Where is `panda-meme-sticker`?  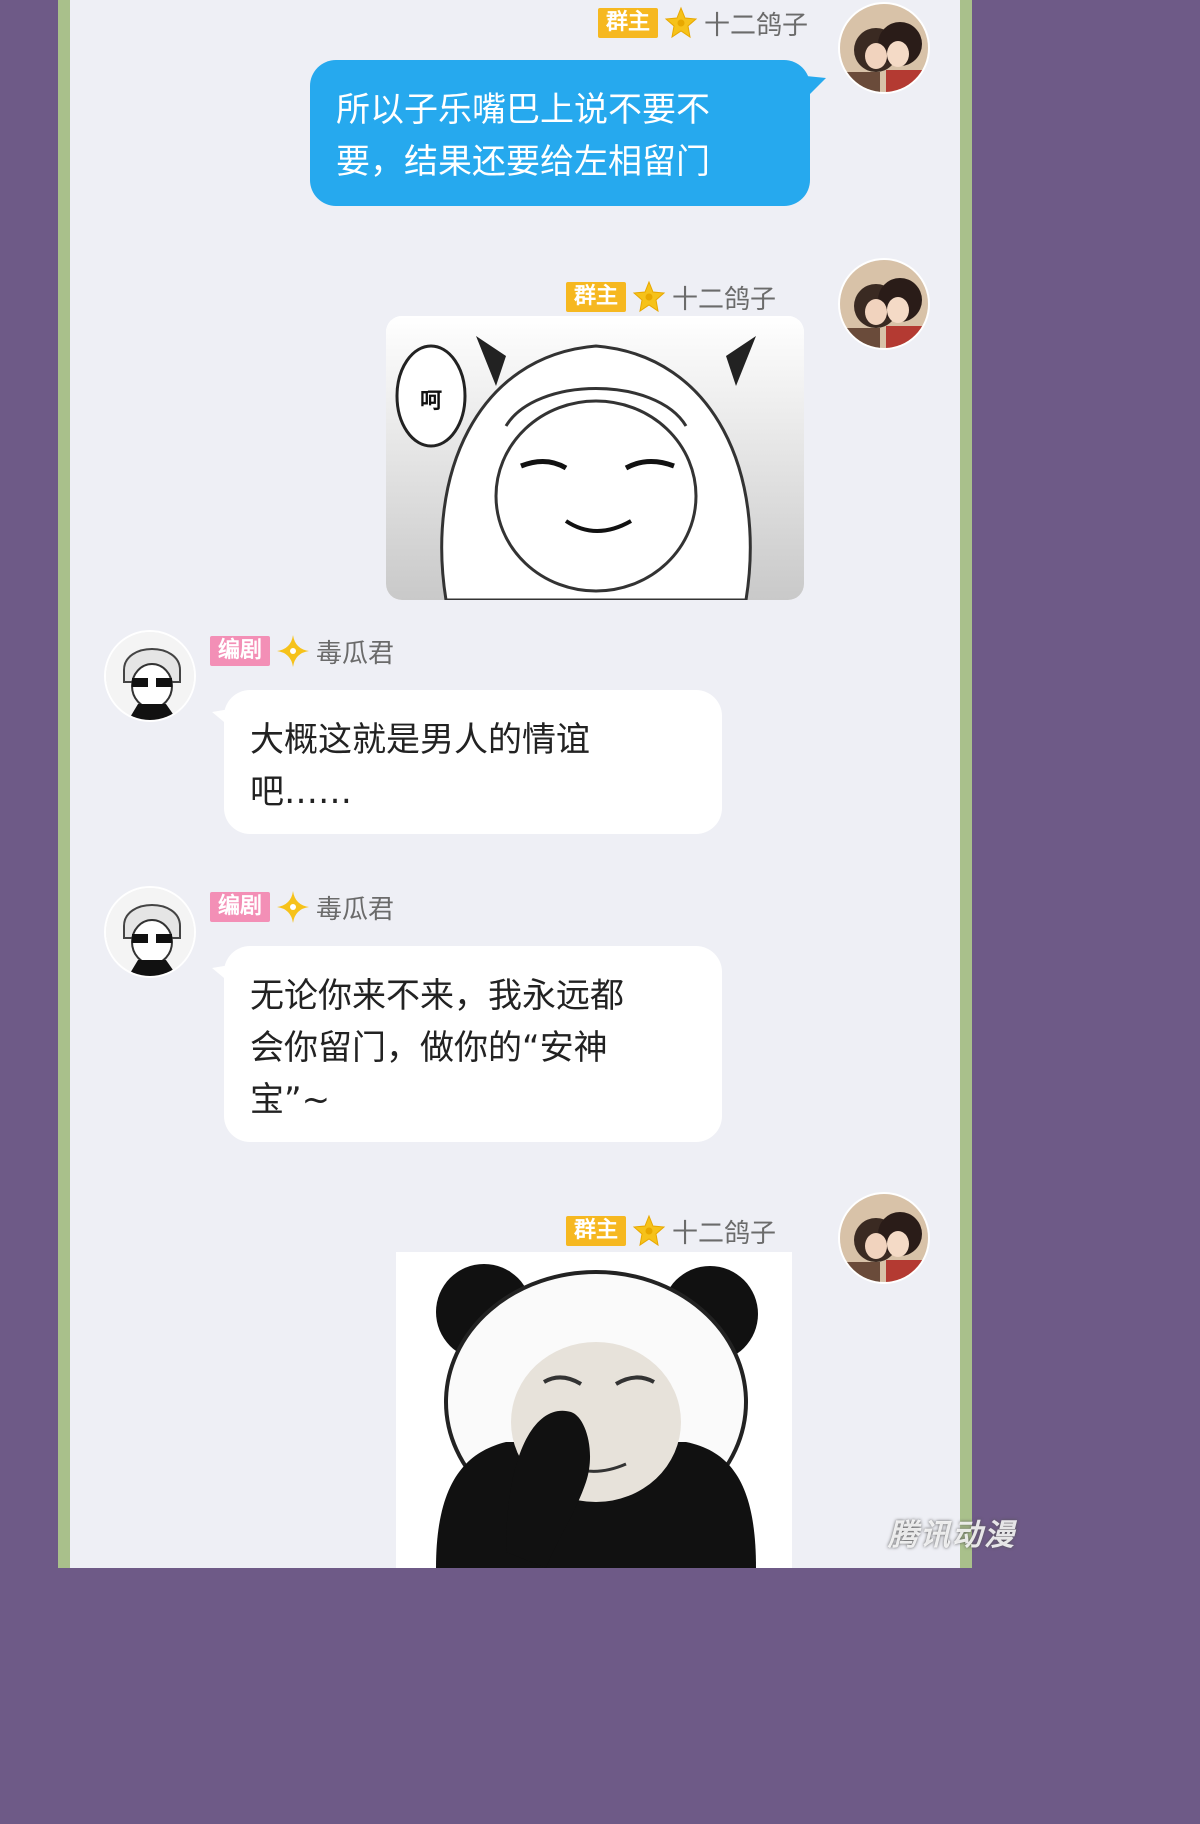 panda-meme-sticker is located at coordinates (594, 1410).